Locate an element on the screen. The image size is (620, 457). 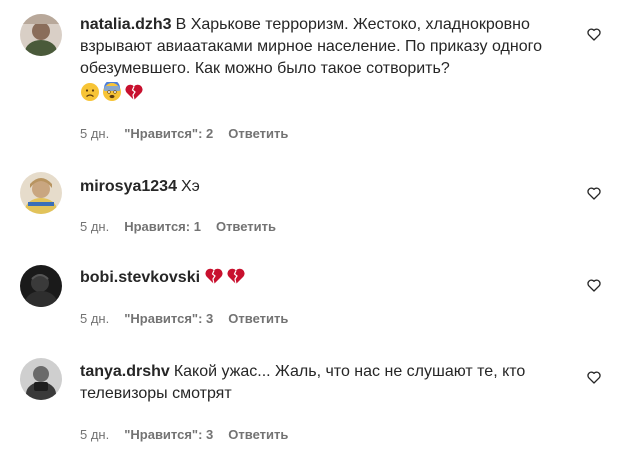
comment-meta: 5 дн. Нравится: 1 Ответить is located at coordinates (178, 226).